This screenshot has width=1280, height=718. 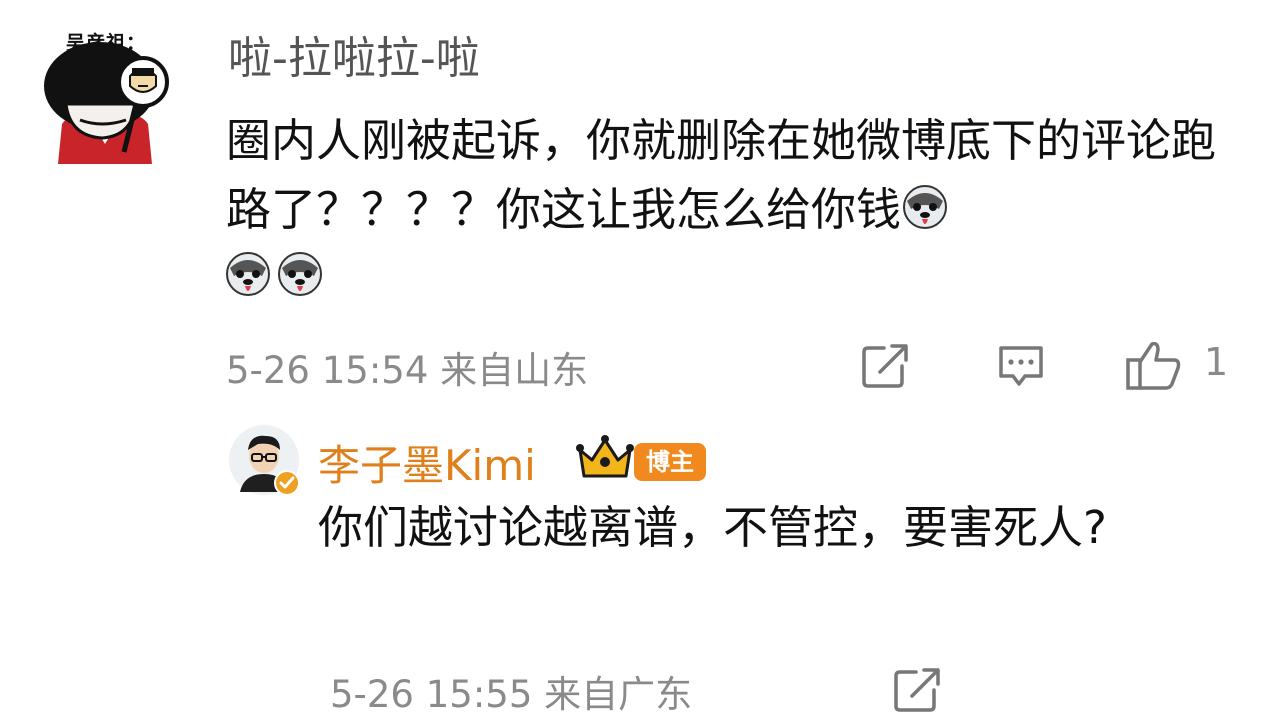 What do you see at coordinates (287, 483) in the screenshot?
I see `verified-icon` at bounding box center [287, 483].